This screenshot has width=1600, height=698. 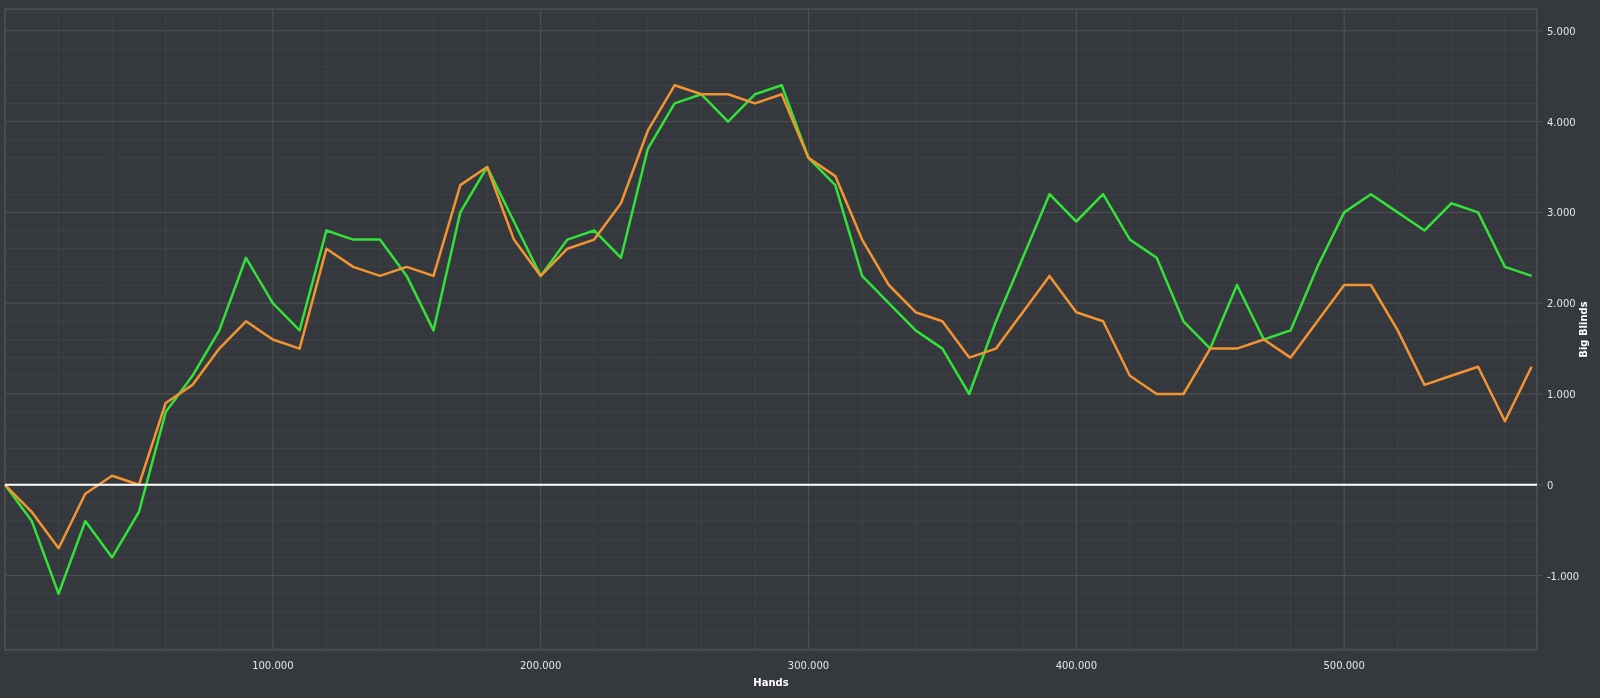 What do you see at coordinates (1561, 394) in the screenshot?
I see `y-tick-label: 1.000` at bounding box center [1561, 394].